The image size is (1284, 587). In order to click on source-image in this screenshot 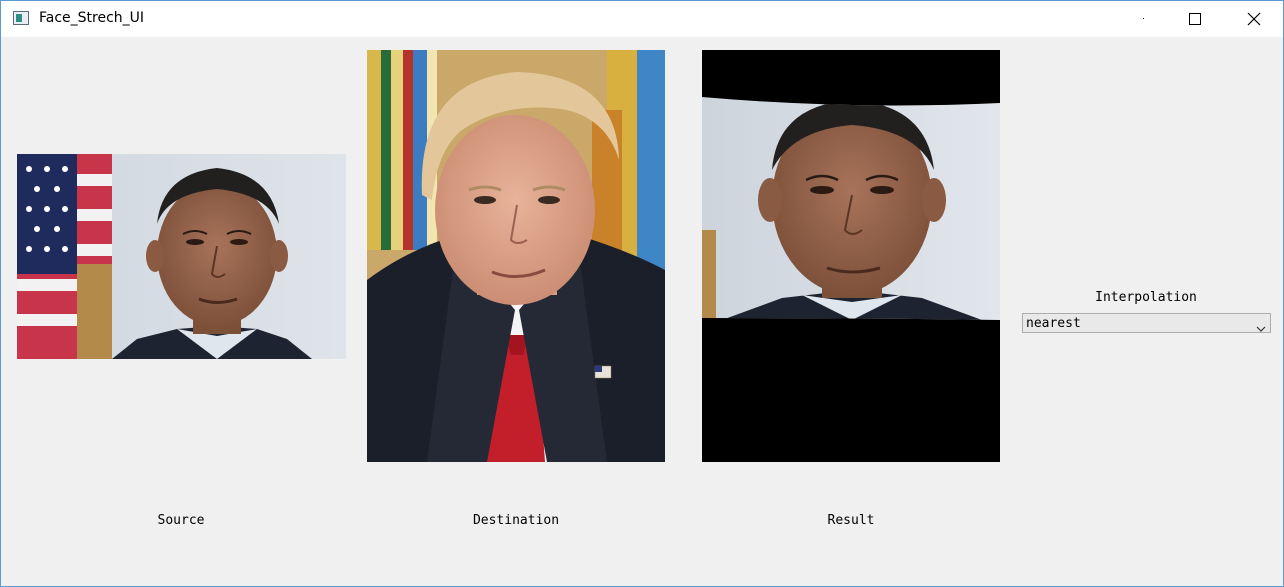, I will do `click(181, 256)`.